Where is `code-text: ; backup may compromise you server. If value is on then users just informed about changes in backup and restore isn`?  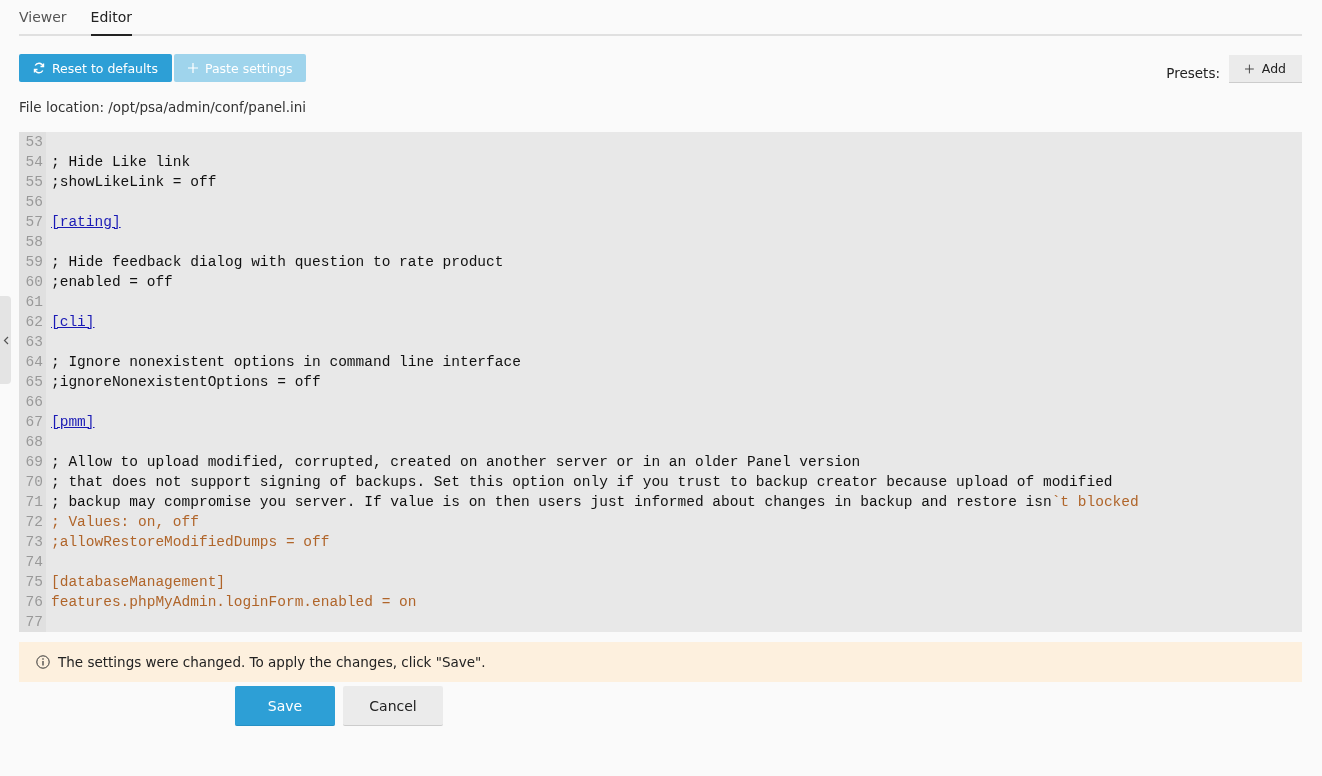
code-text: ; backup may compromise you server. If value is on then users just informed about changes in backup and restore isn is located at coordinates (551, 502).